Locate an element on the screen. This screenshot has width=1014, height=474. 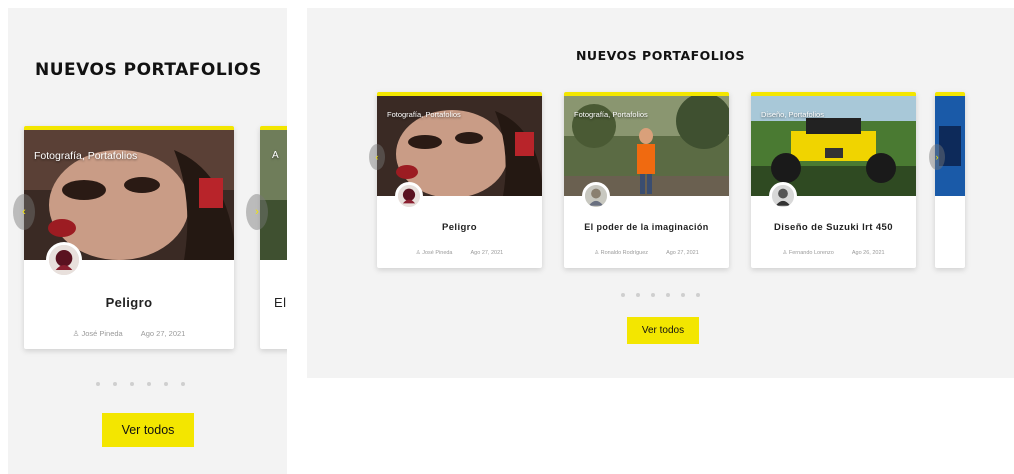
card-title: El is located at coordinates (280, 302).